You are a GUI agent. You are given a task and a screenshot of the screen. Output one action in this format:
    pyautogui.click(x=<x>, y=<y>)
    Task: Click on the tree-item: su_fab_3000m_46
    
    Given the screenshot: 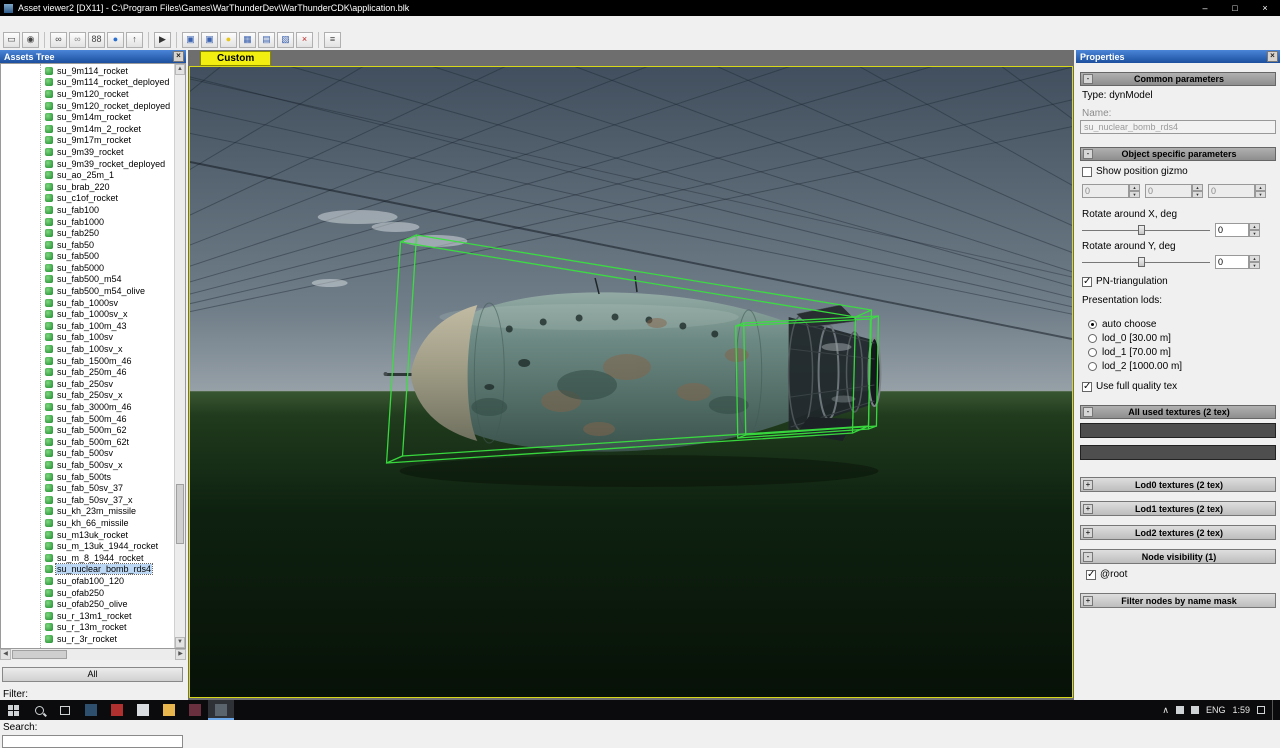 What is the action you would take?
    pyautogui.click(x=88, y=407)
    